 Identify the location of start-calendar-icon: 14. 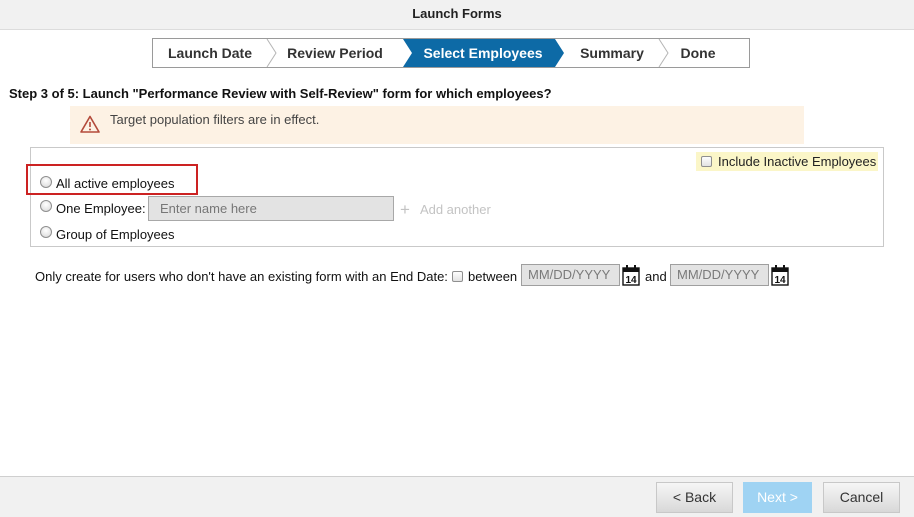
(631, 275).